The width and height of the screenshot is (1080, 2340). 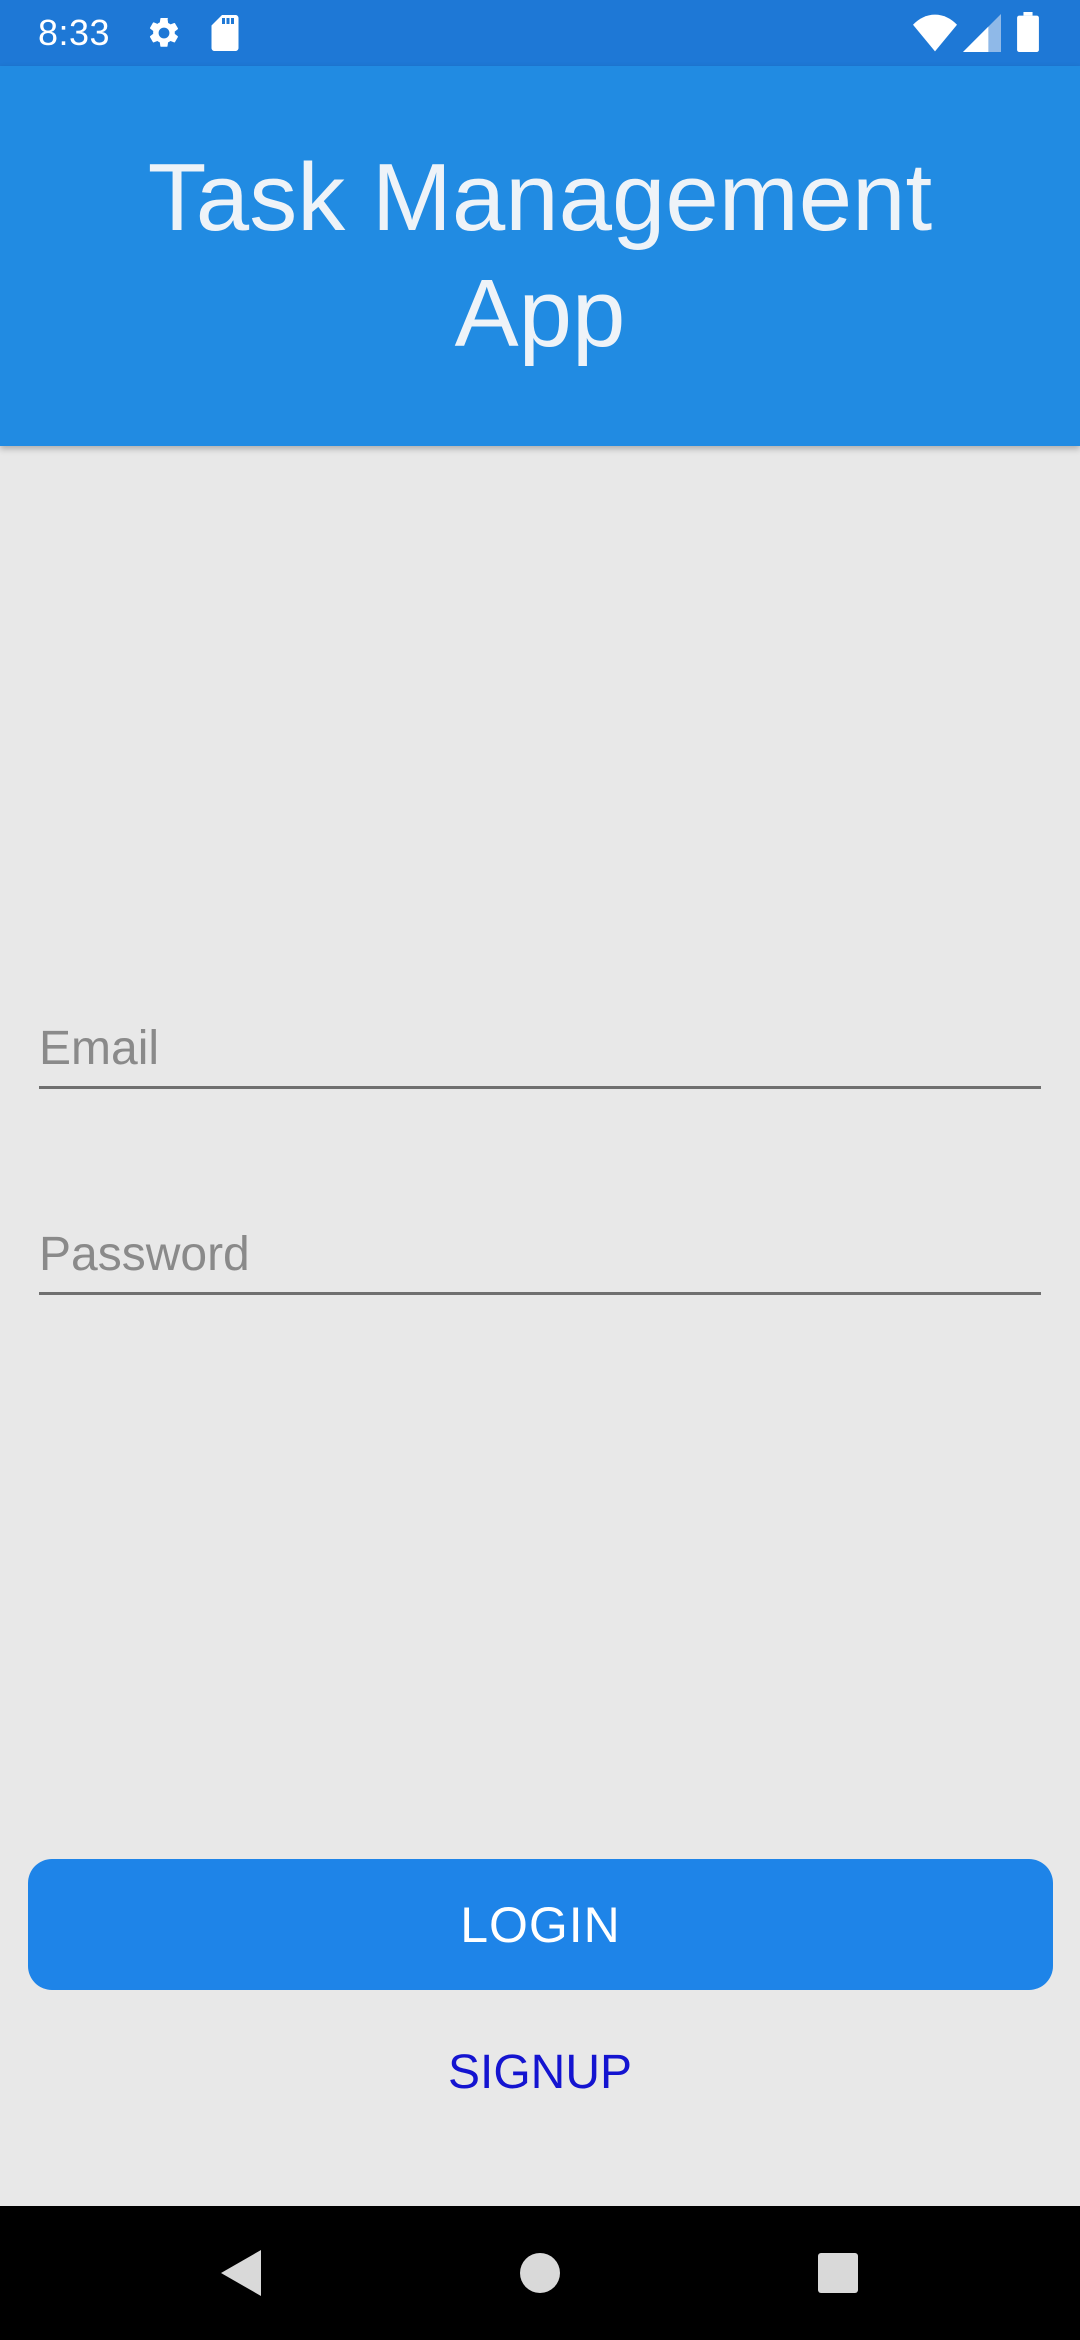 What do you see at coordinates (74, 32) in the screenshot?
I see `status-time: 8:33` at bounding box center [74, 32].